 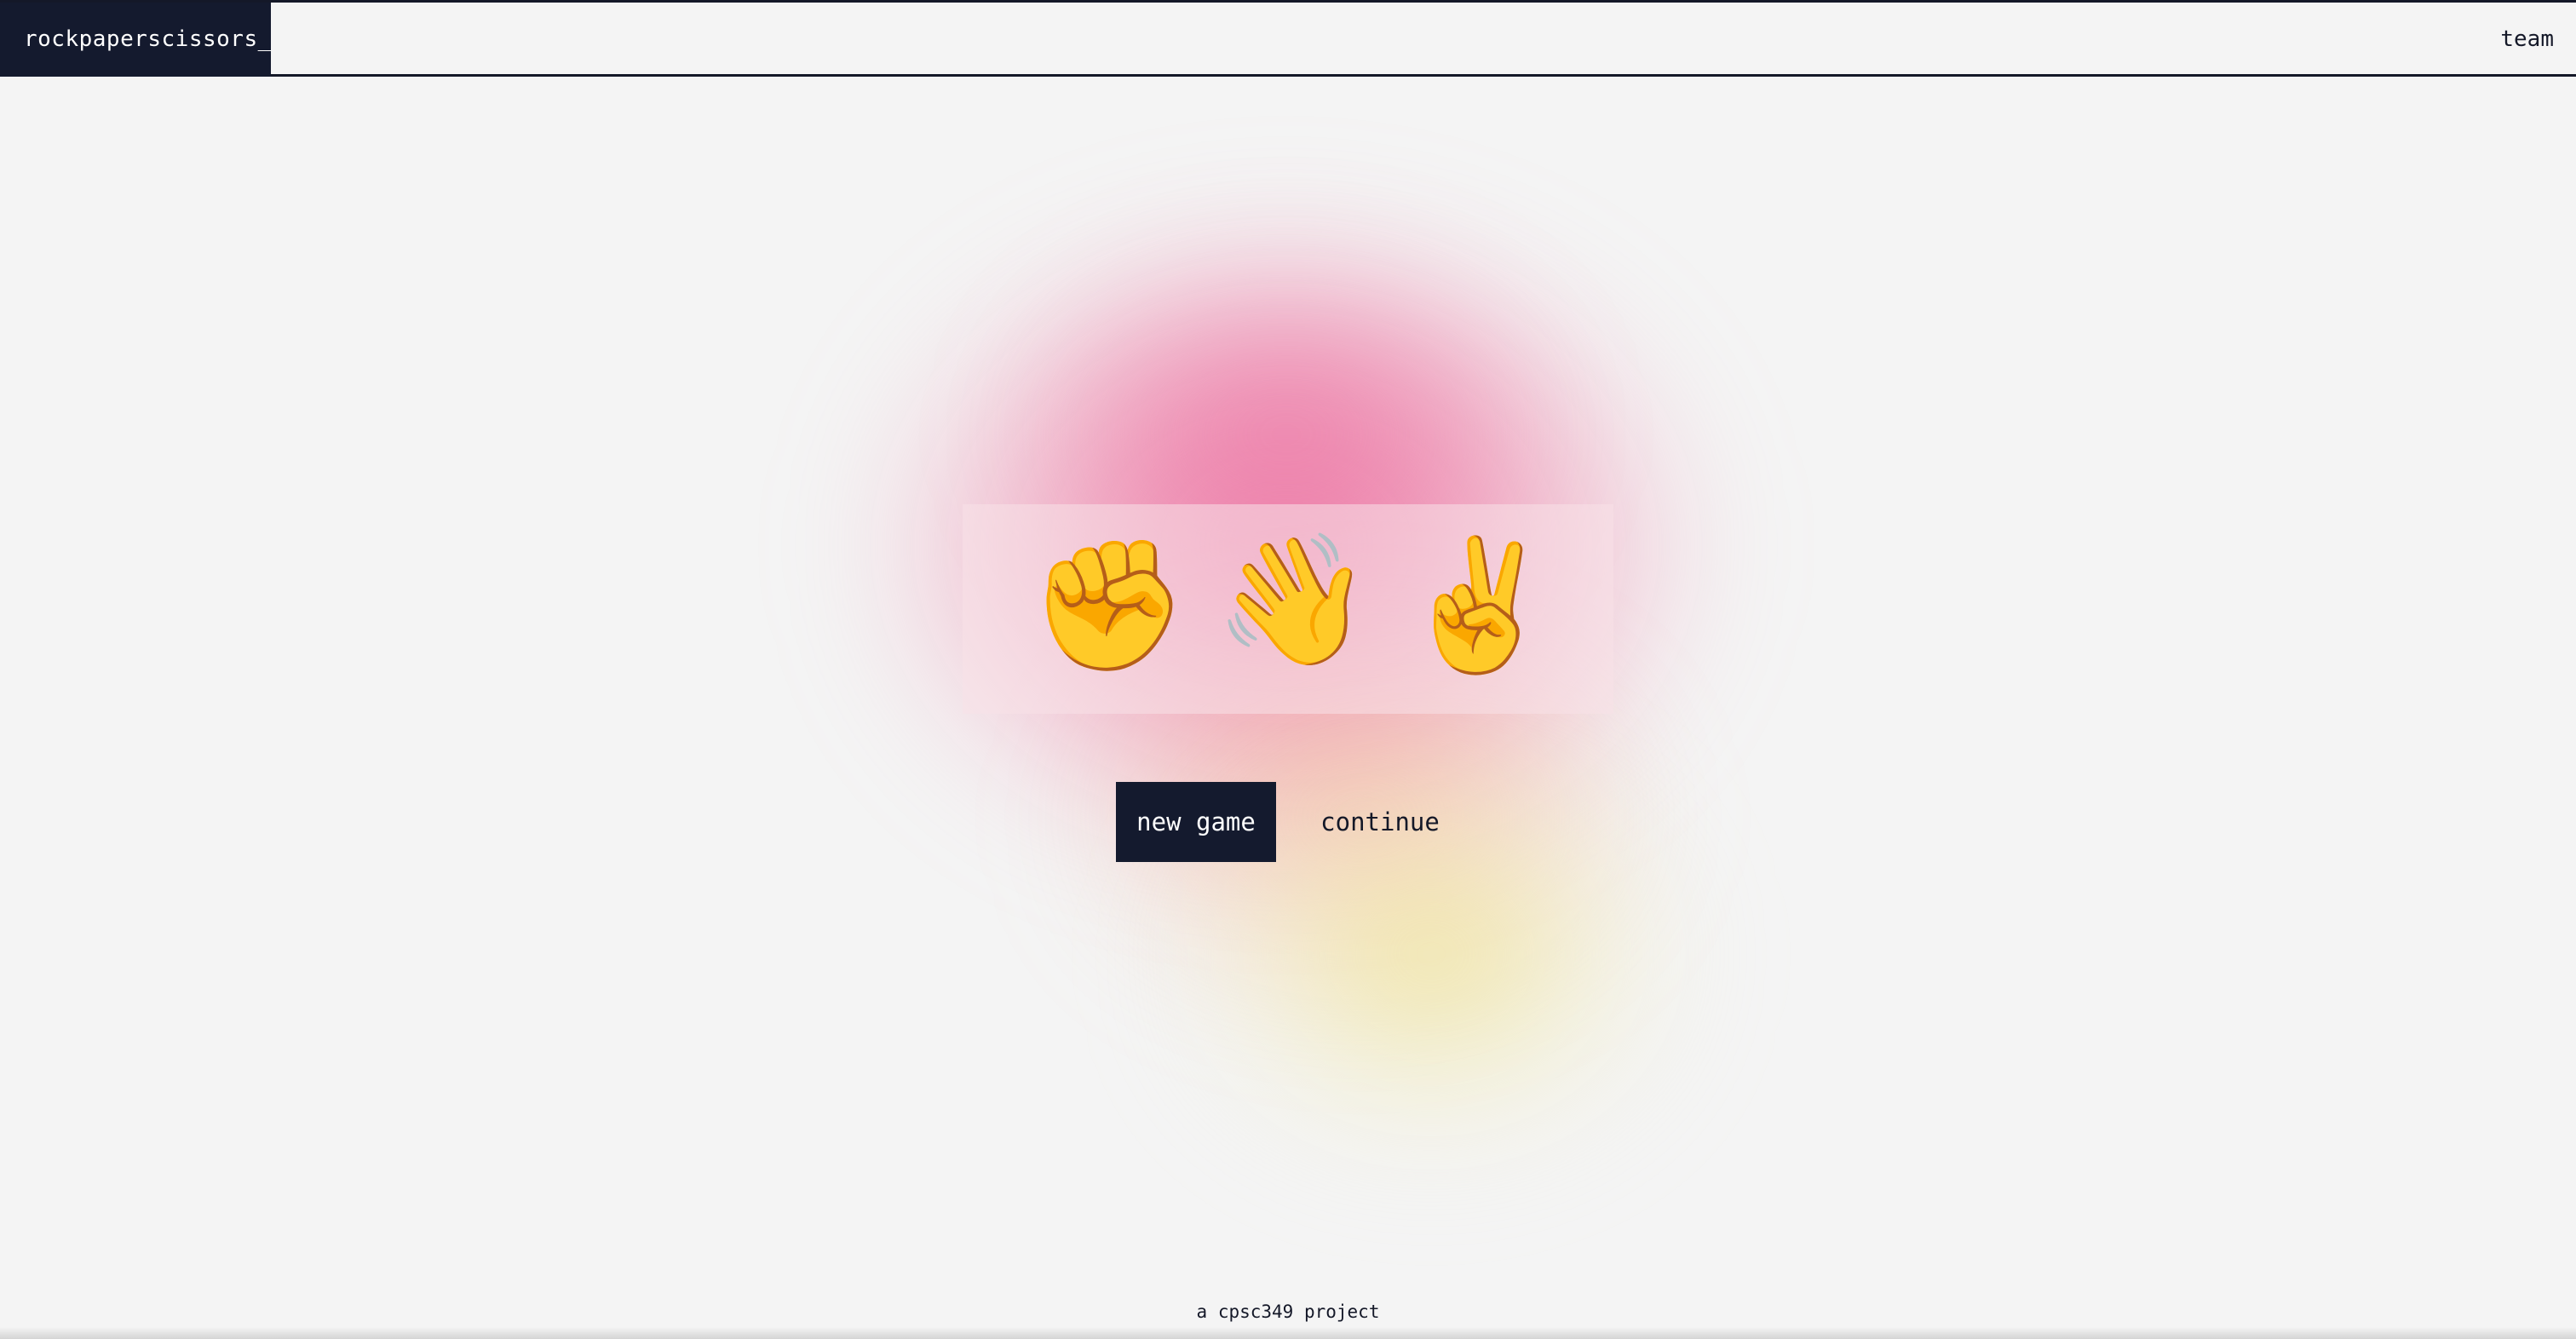 What do you see at coordinates (1293, 600) in the screenshot?
I see `paper-hand-icon: 👋` at bounding box center [1293, 600].